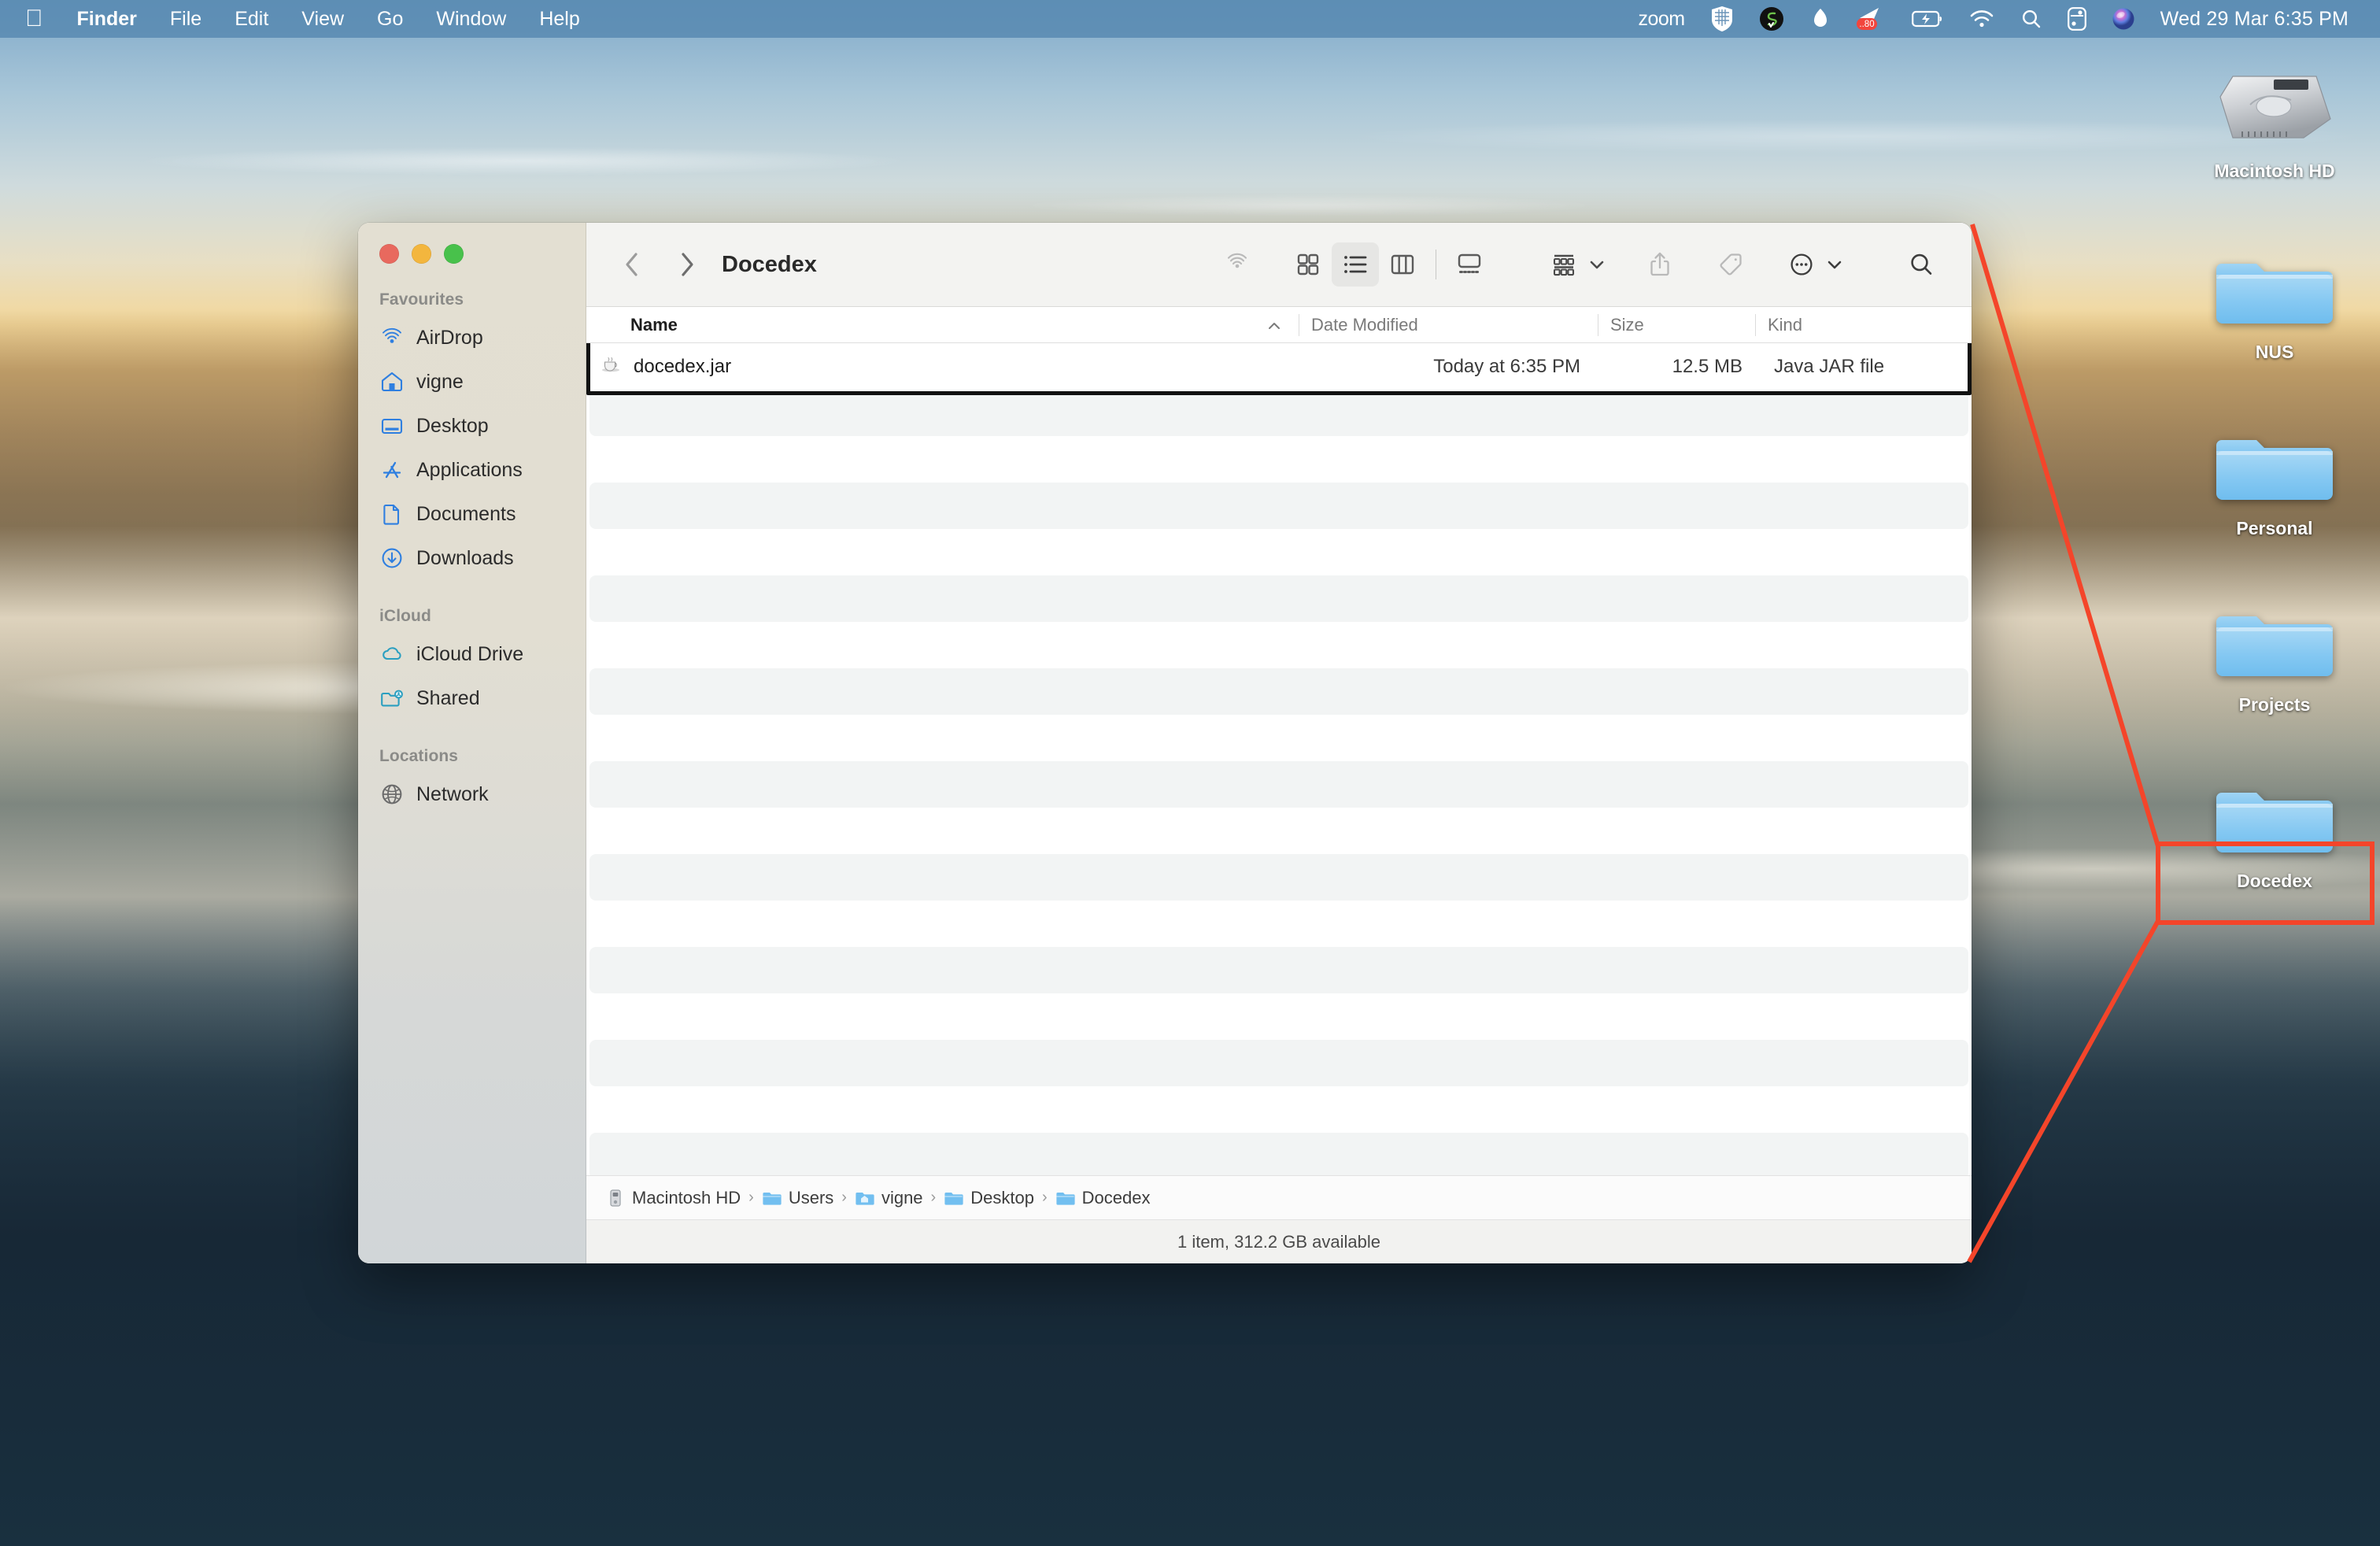 The height and width of the screenshot is (1546, 2380). Describe the element at coordinates (2274, 302) in the screenshot. I see `desktop-icon-nus: NUS` at that location.